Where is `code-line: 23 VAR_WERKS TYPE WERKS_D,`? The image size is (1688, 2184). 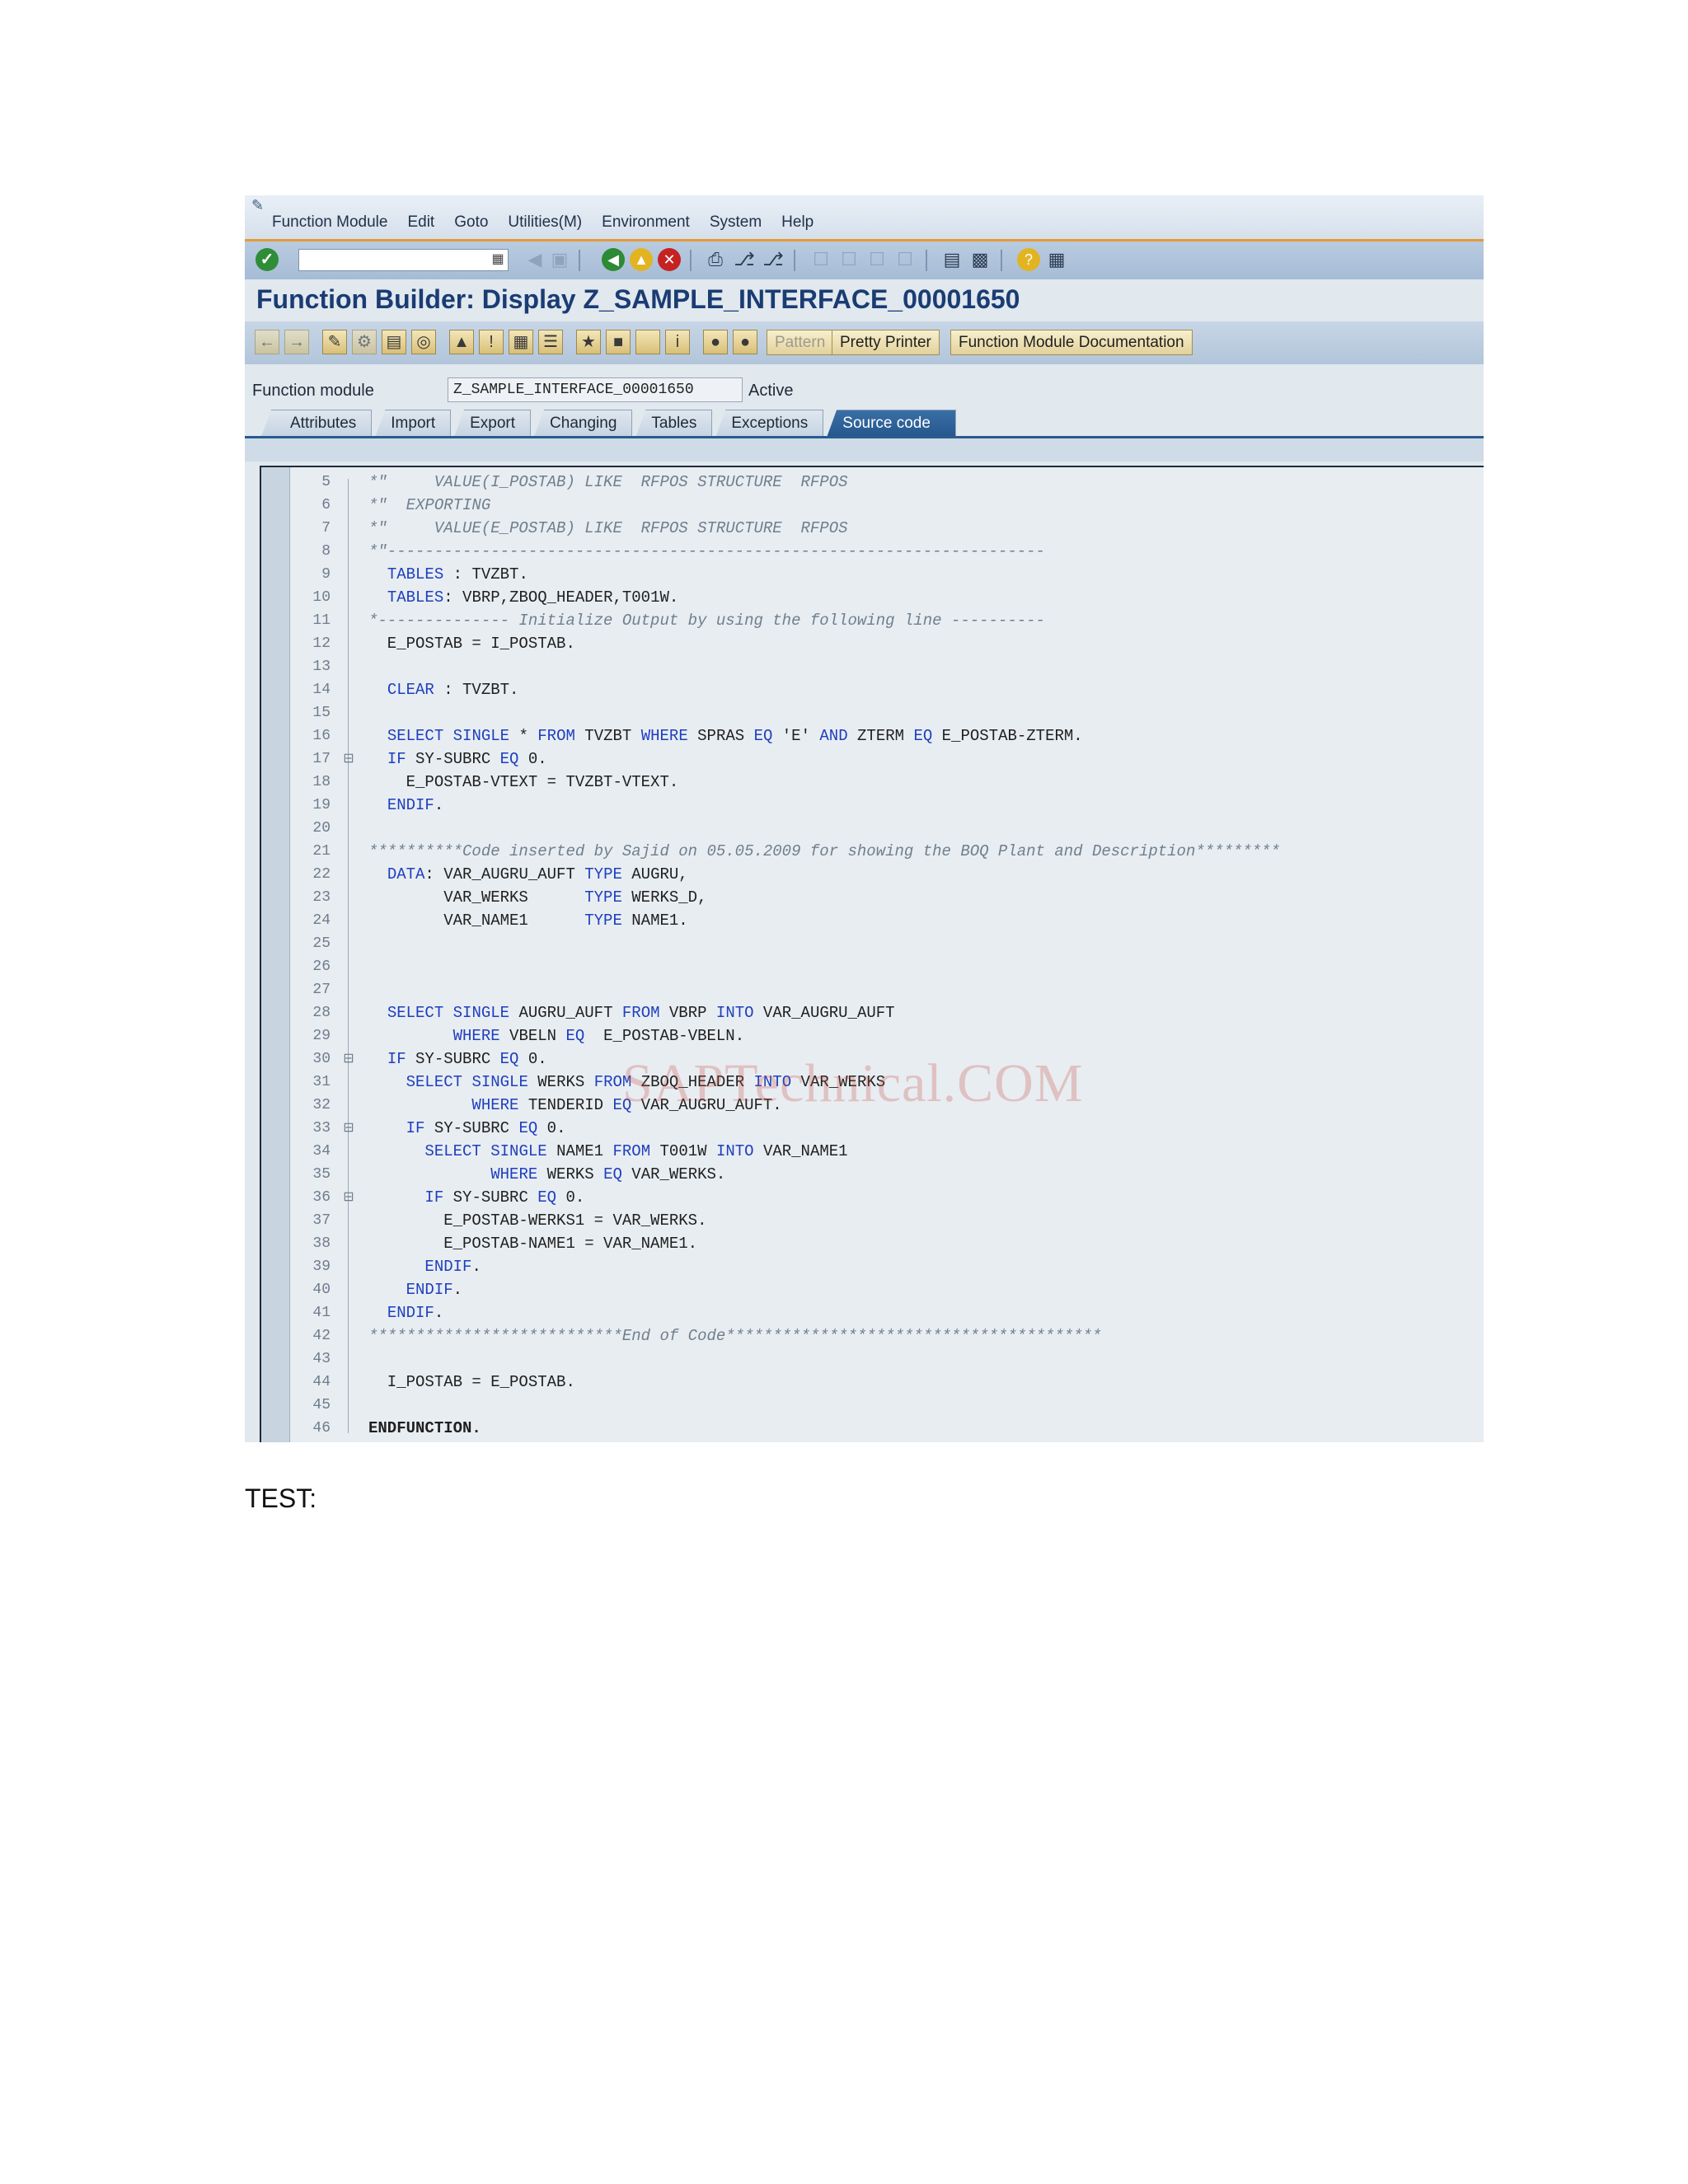
code-line: 23 VAR_WERKS TYPE WERKS_D, is located at coordinates (882, 897).